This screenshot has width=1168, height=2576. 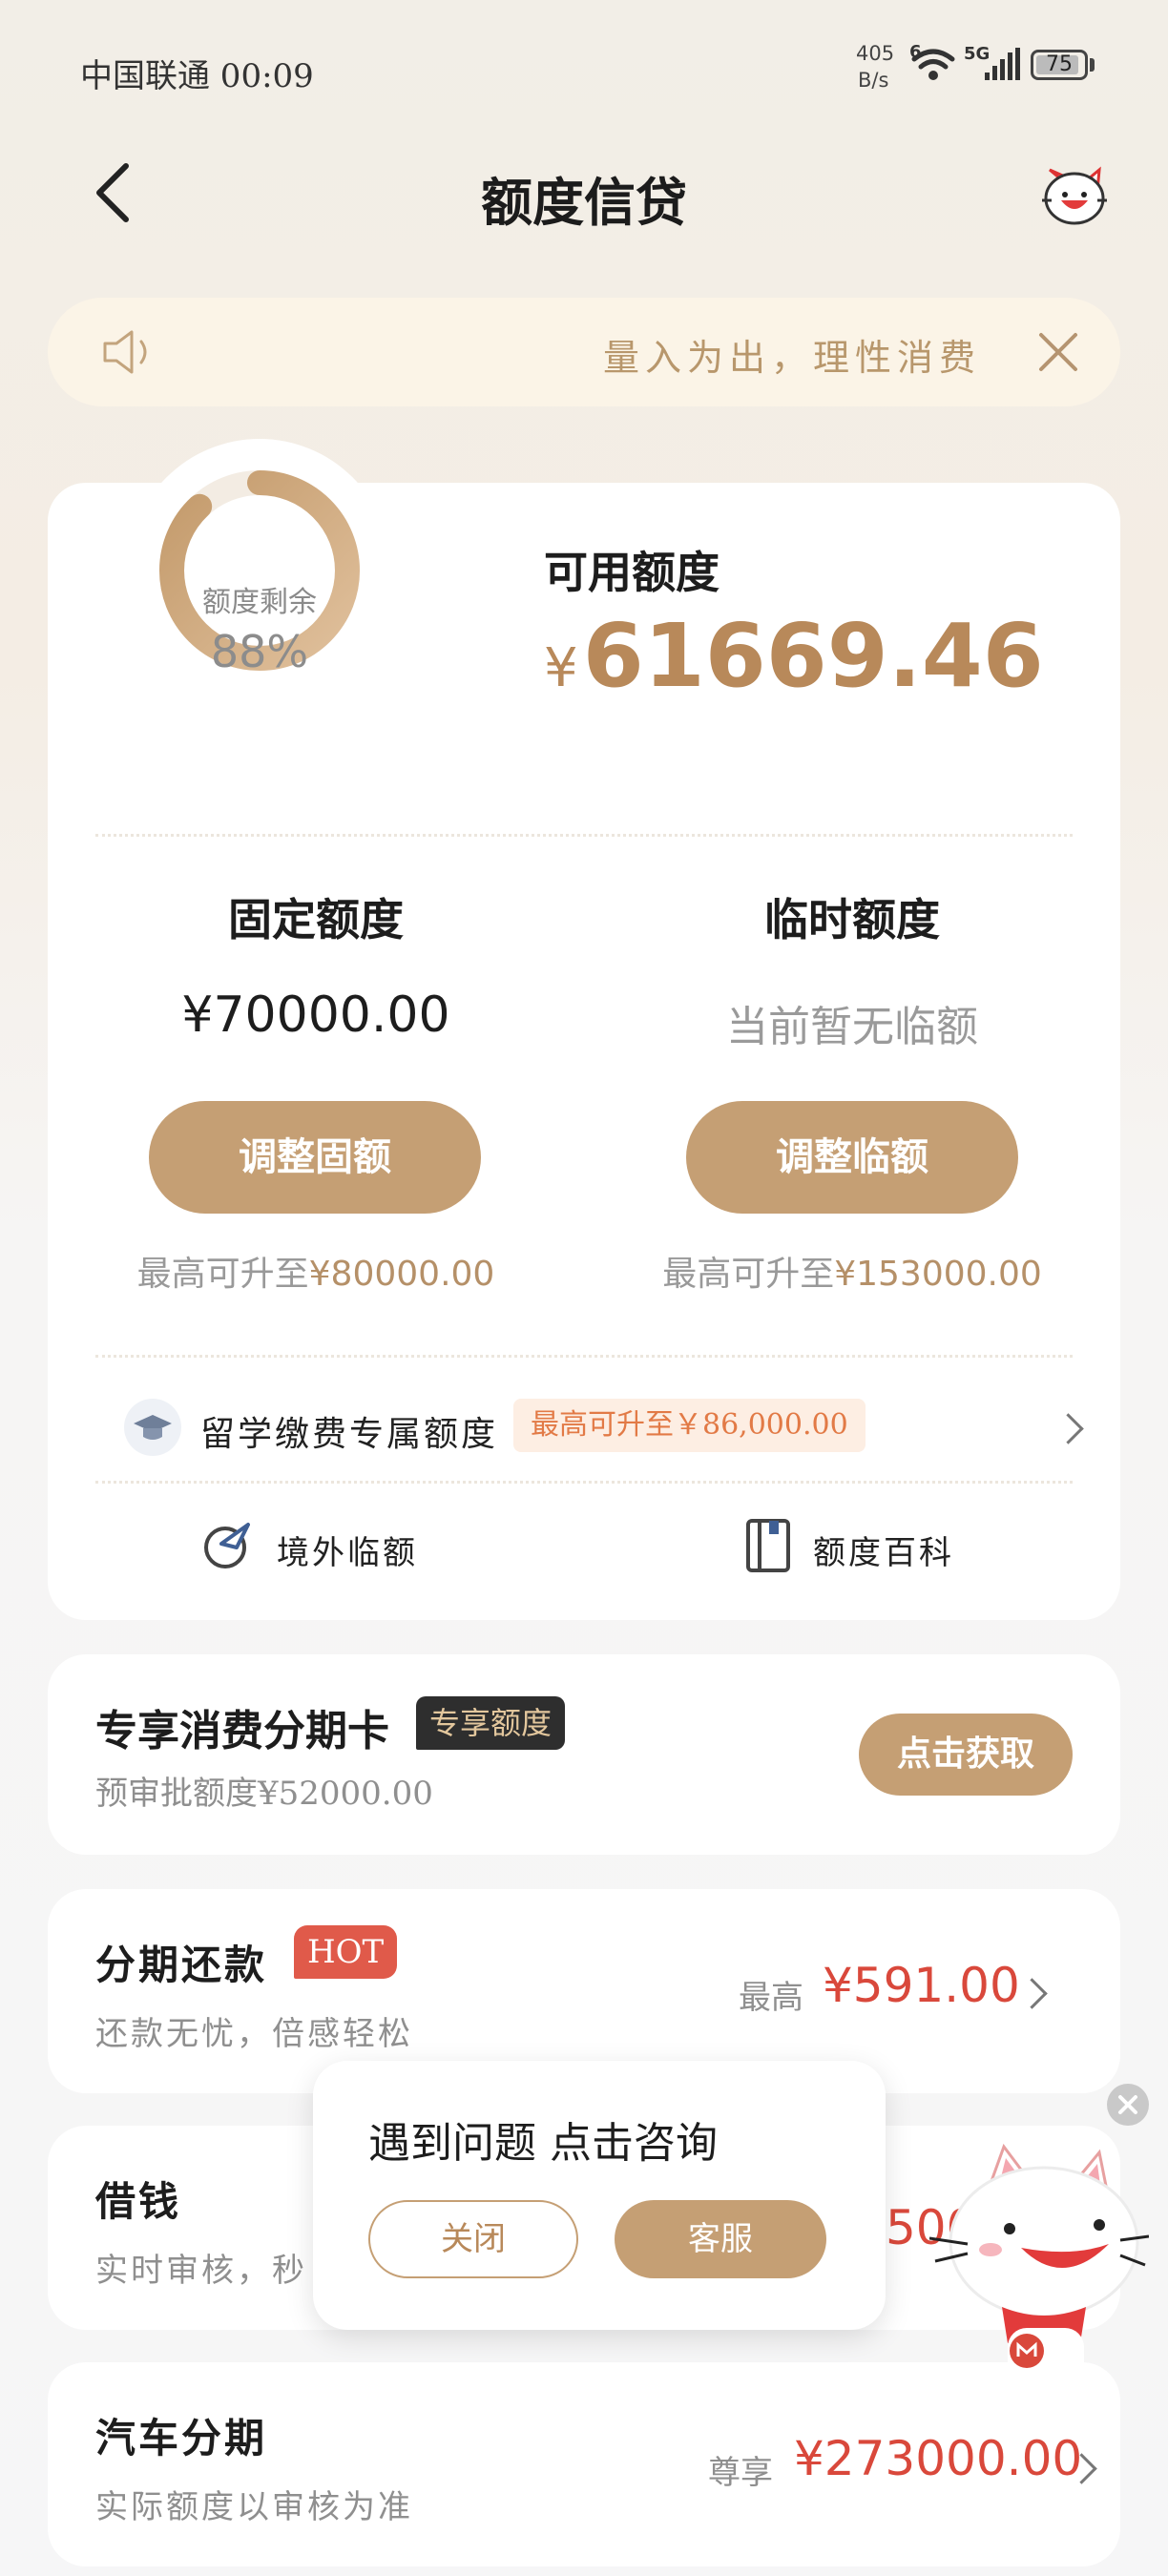 What do you see at coordinates (1074, 192) in the screenshot?
I see `mascot-avatar-icon` at bounding box center [1074, 192].